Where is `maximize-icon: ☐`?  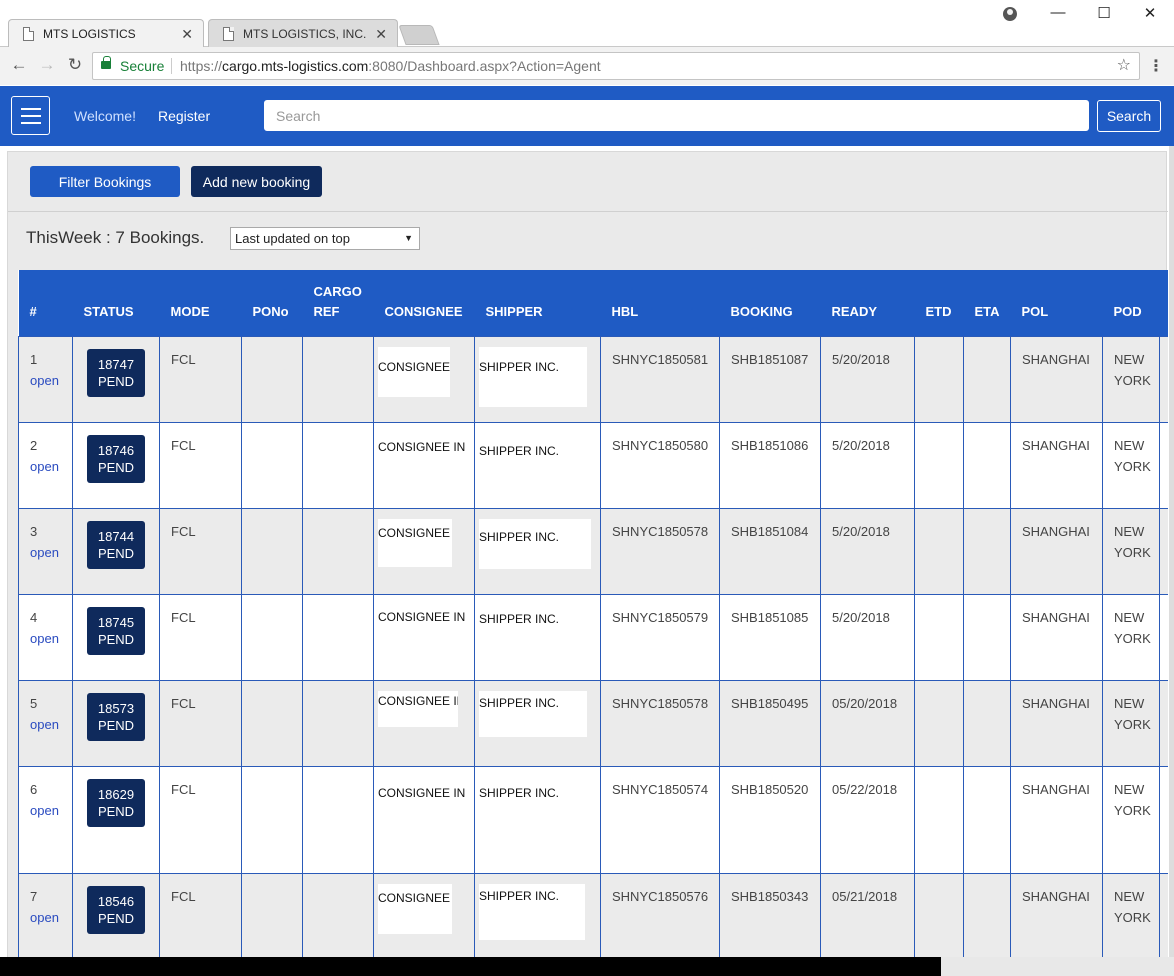
maximize-icon: ☐ is located at coordinates (1104, 13).